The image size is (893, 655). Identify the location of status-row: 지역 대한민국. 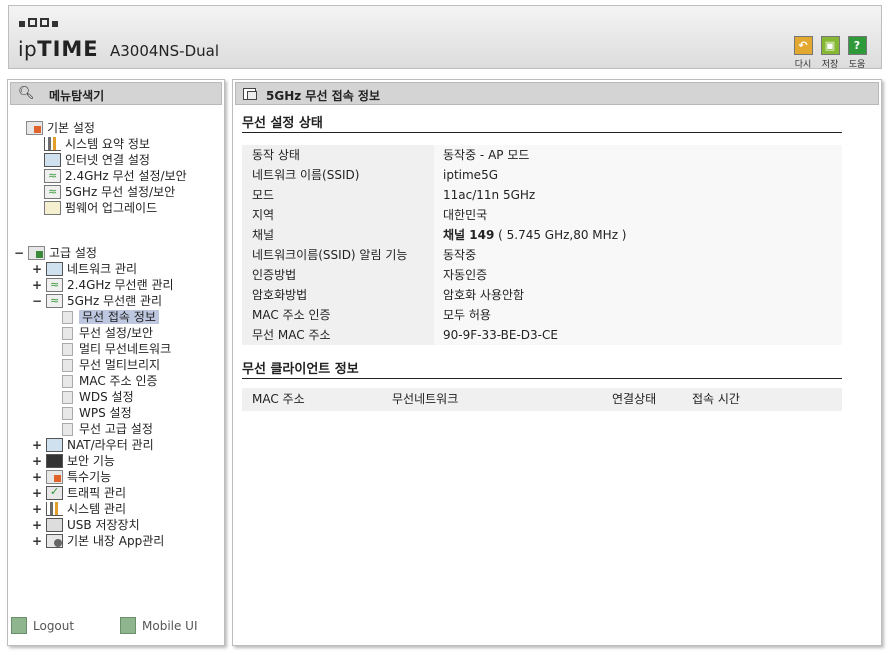
(542, 215).